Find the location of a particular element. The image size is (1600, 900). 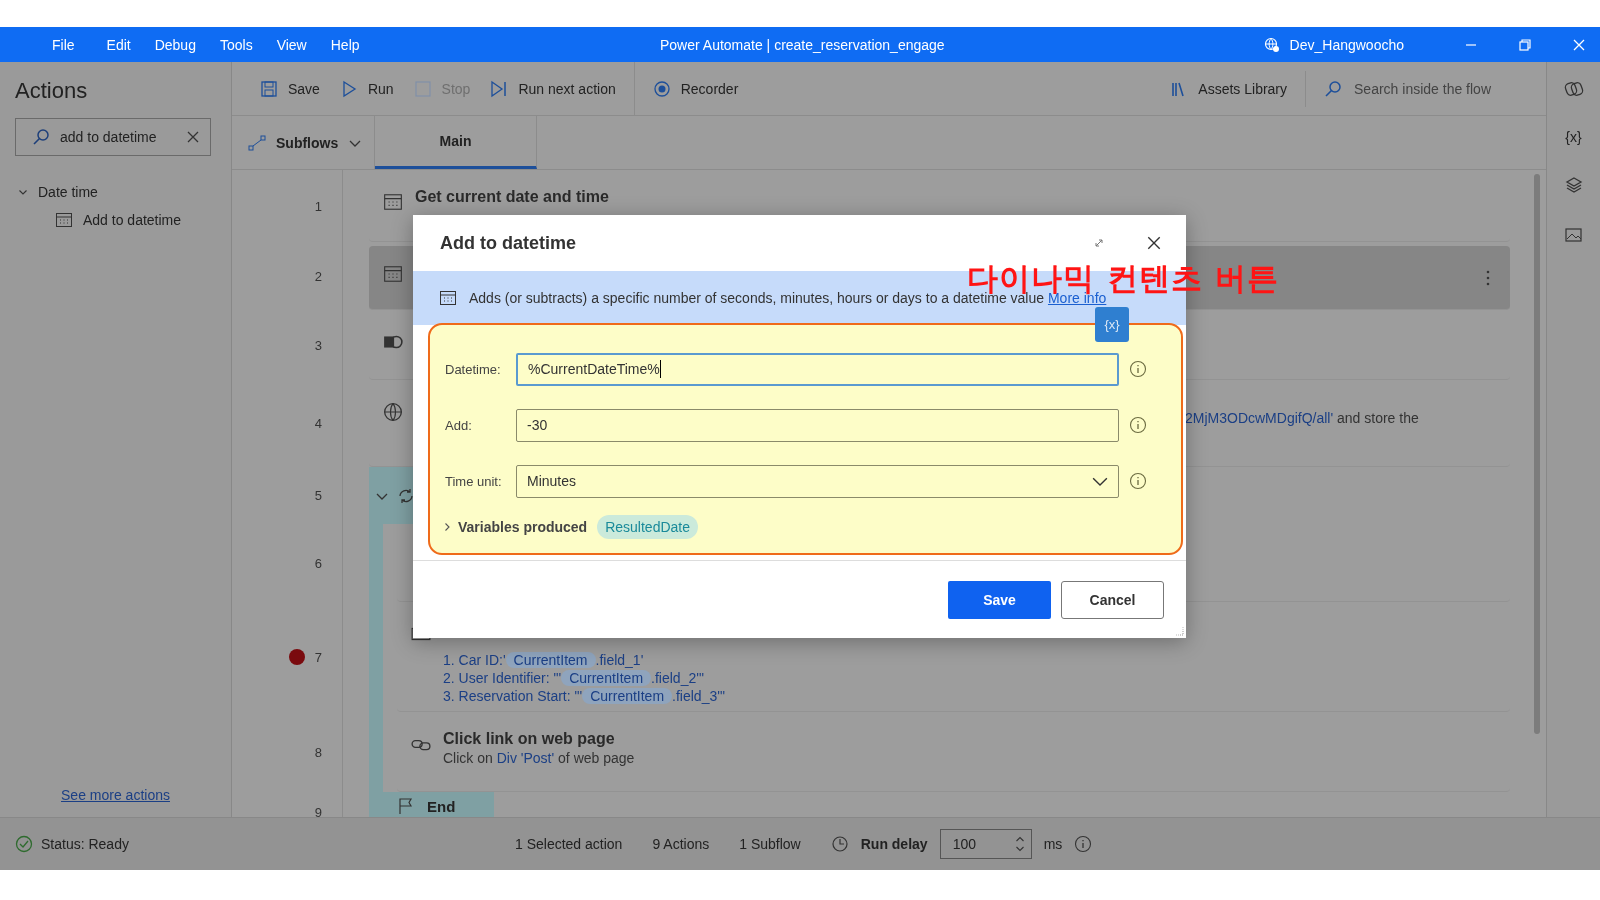

line-number: 2 is located at coordinates (318, 276).